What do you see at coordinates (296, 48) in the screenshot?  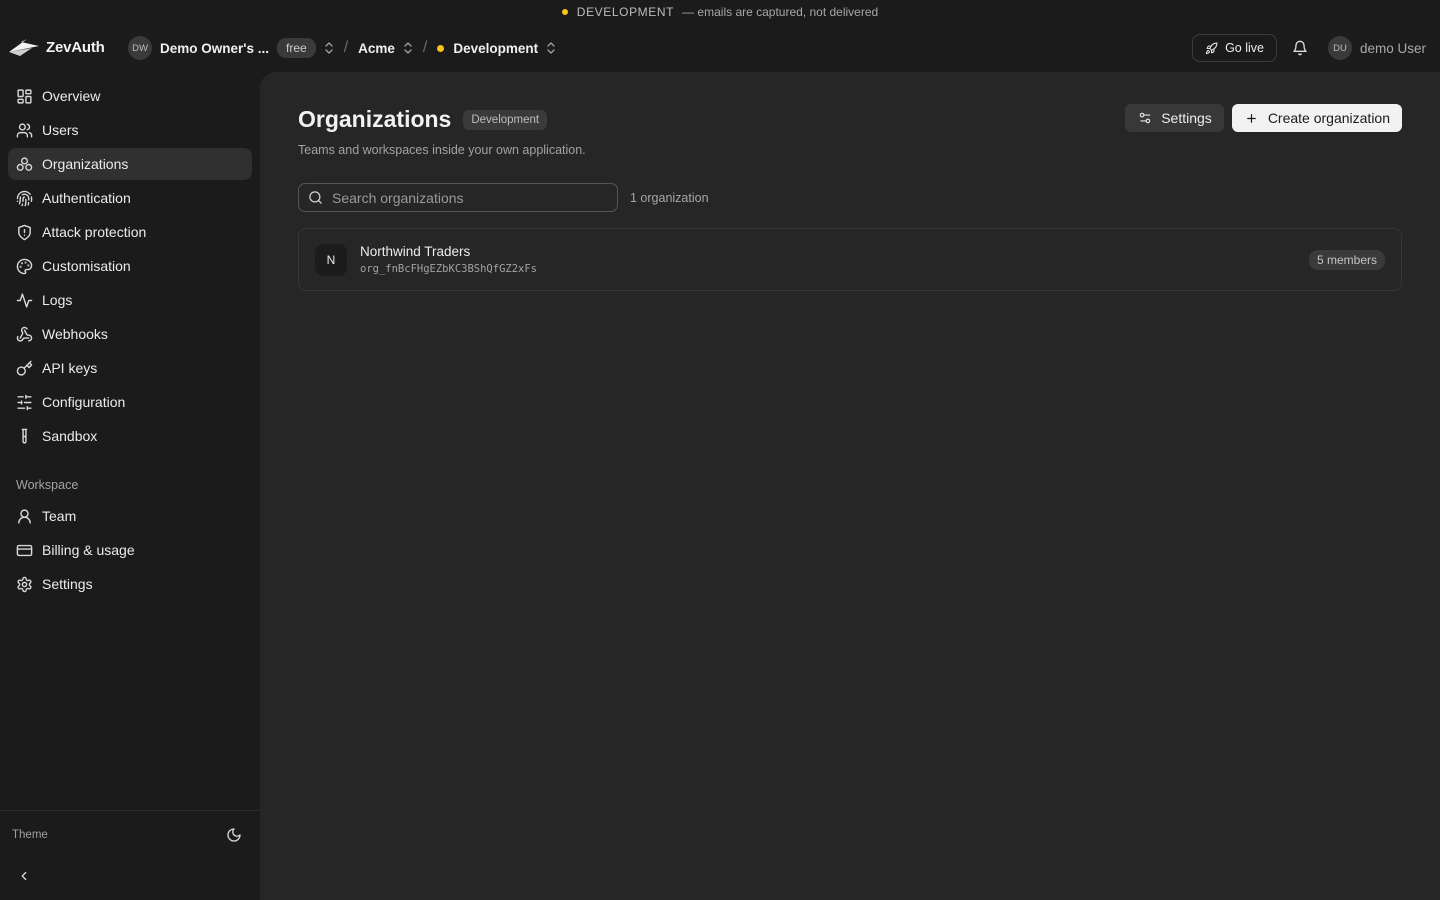 I see `plan-badge: free` at bounding box center [296, 48].